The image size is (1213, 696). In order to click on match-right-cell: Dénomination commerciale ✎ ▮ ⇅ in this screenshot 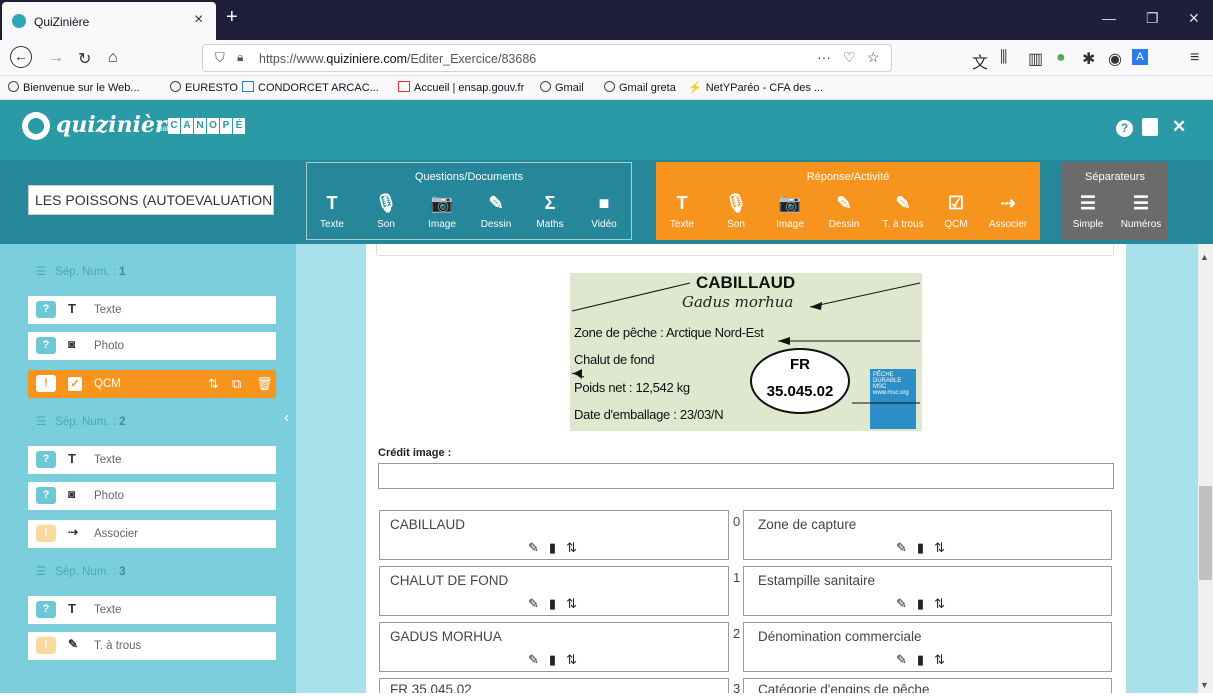, I will do `click(927, 647)`.